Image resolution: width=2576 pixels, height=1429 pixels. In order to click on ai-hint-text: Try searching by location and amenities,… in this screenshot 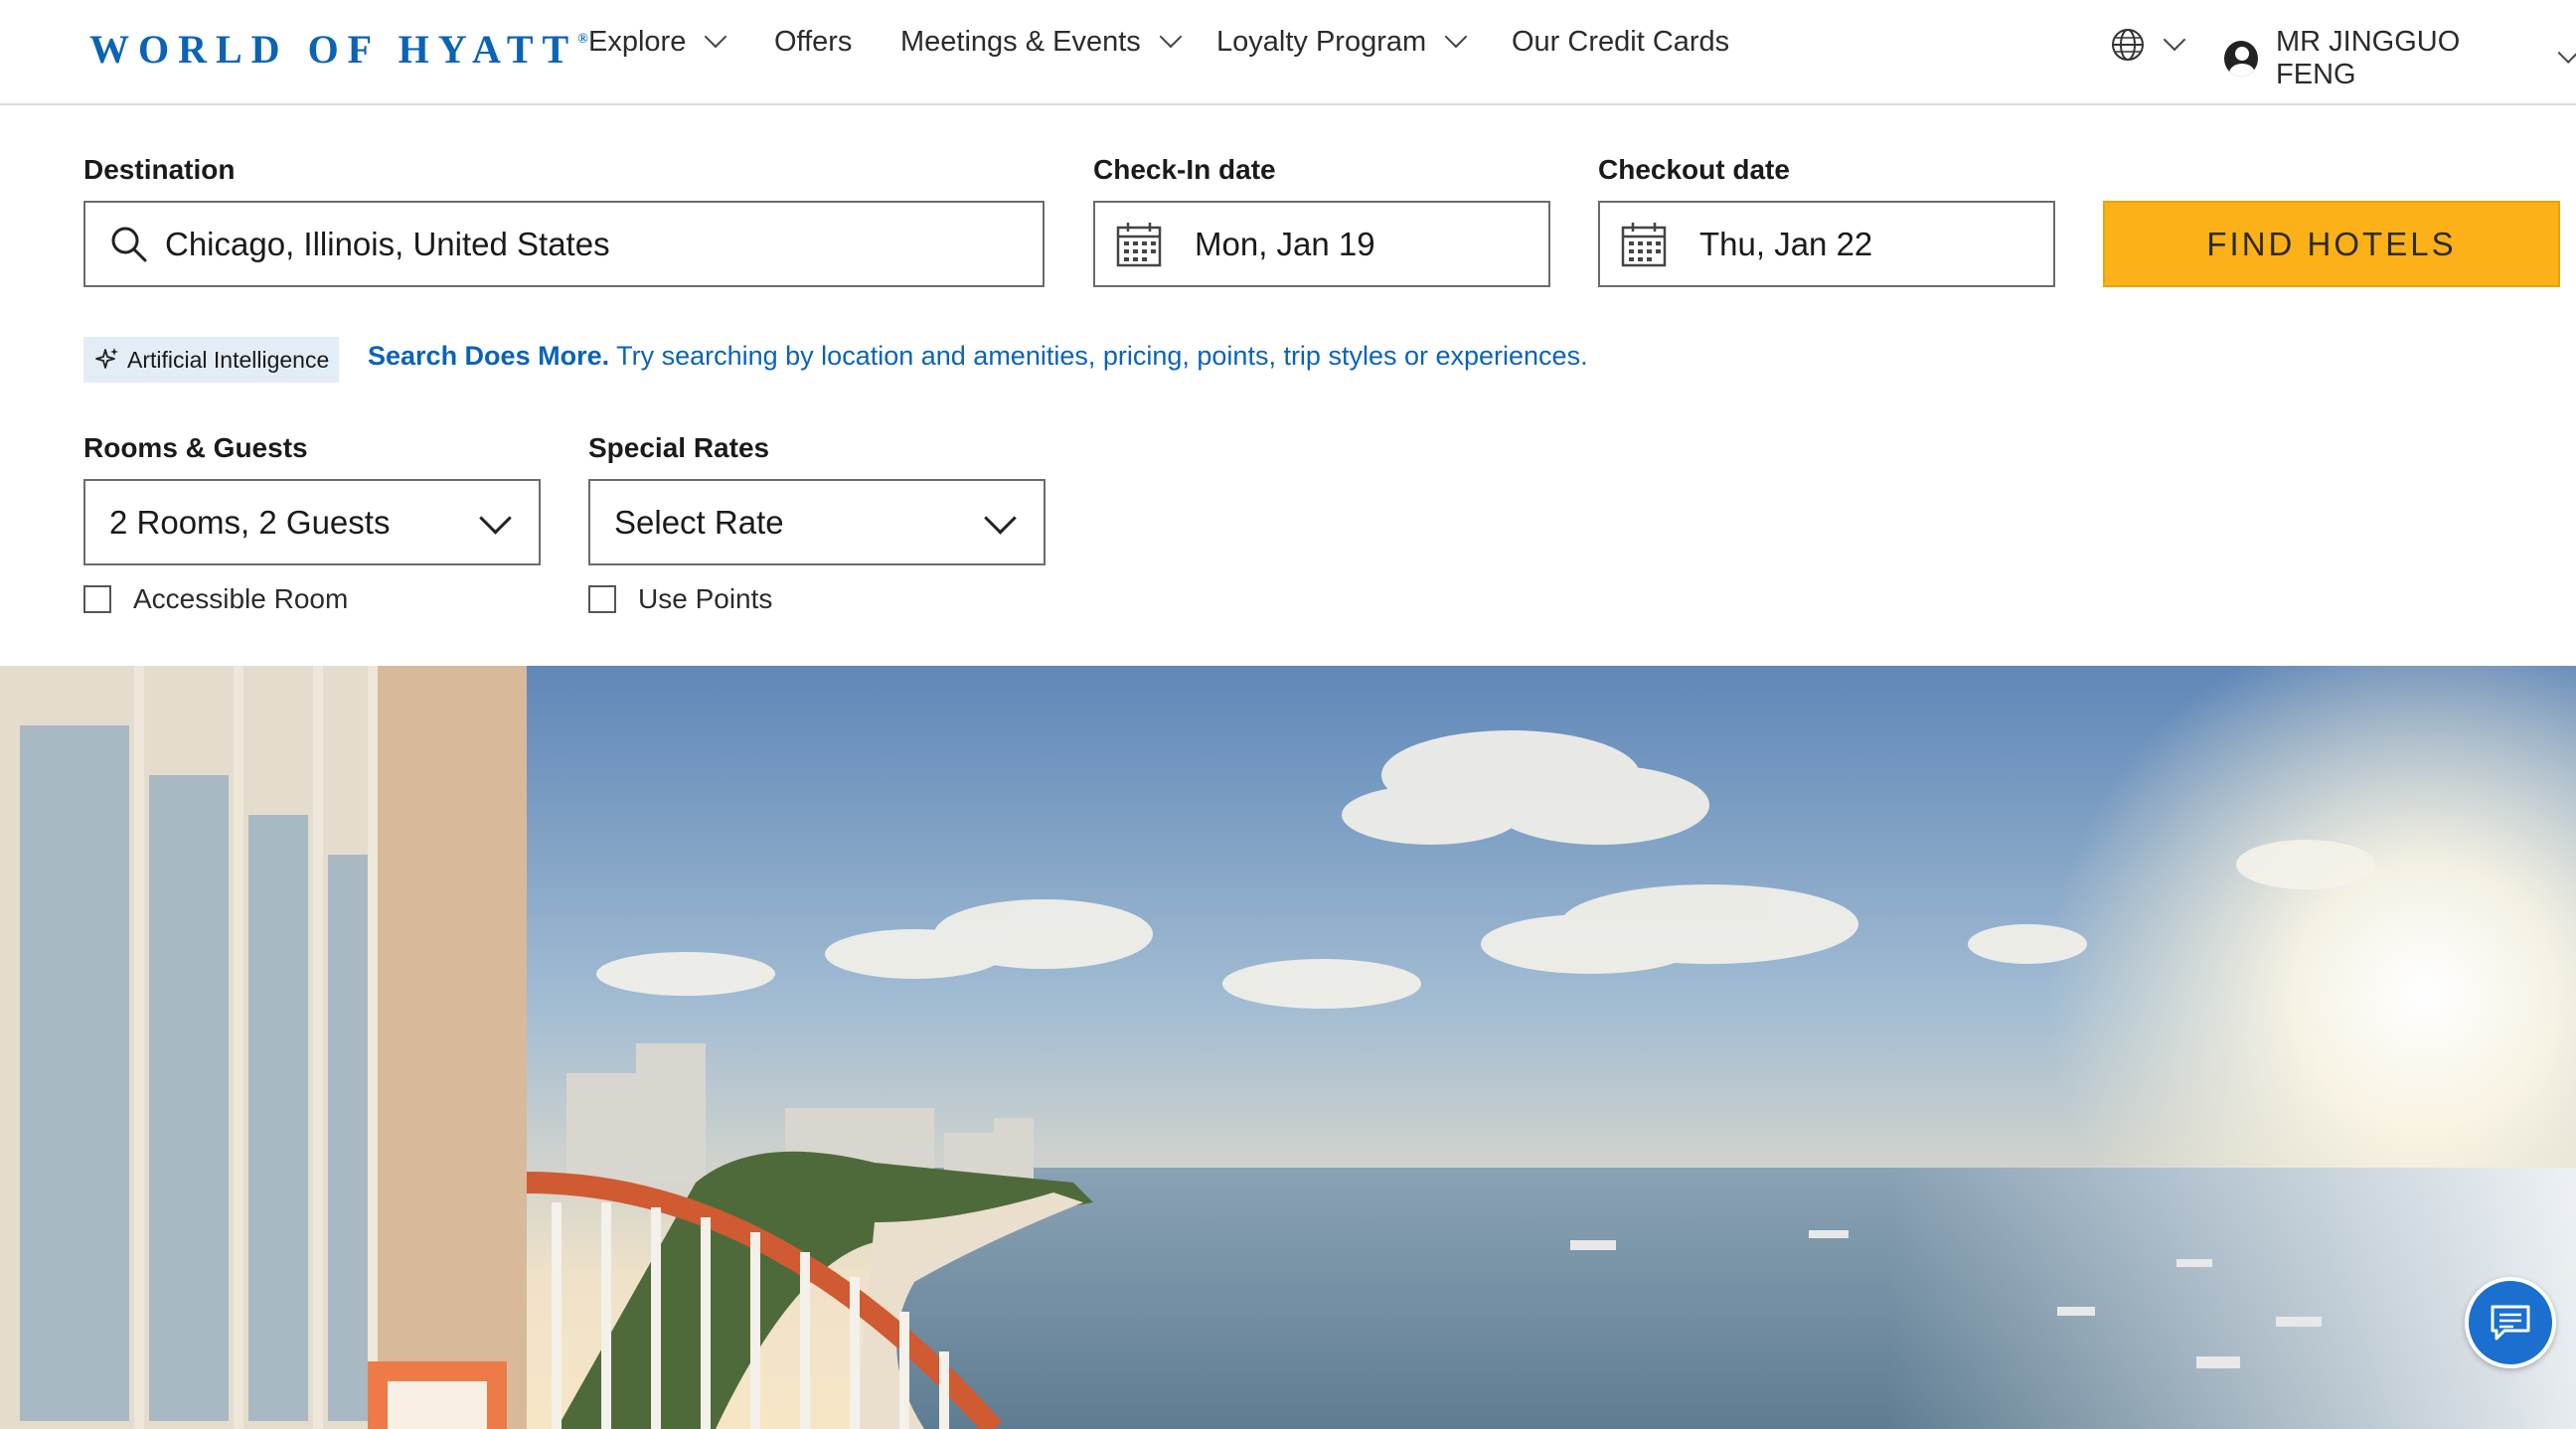, I will do `click(1102, 356)`.